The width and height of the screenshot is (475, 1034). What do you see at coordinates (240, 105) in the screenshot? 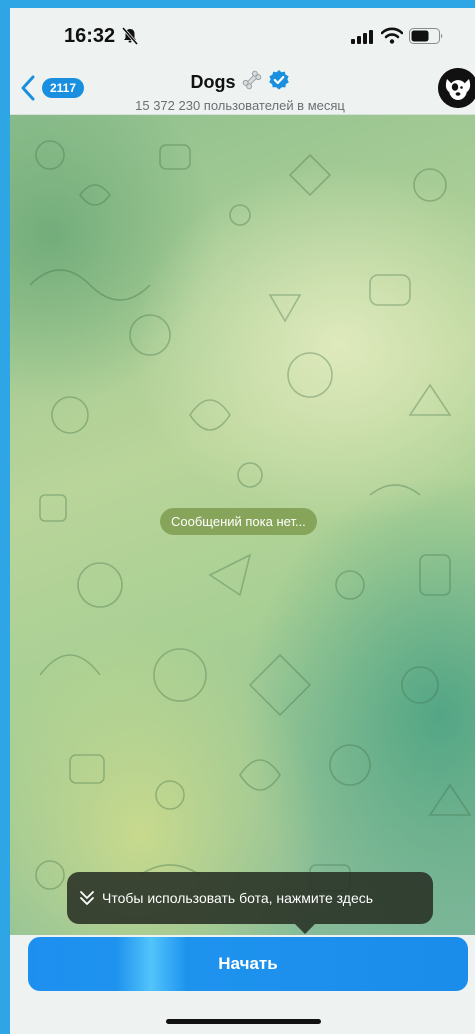
I see `chat-subtitle: 15 372 230 пользователей в месяц` at bounding box center [240, 105].